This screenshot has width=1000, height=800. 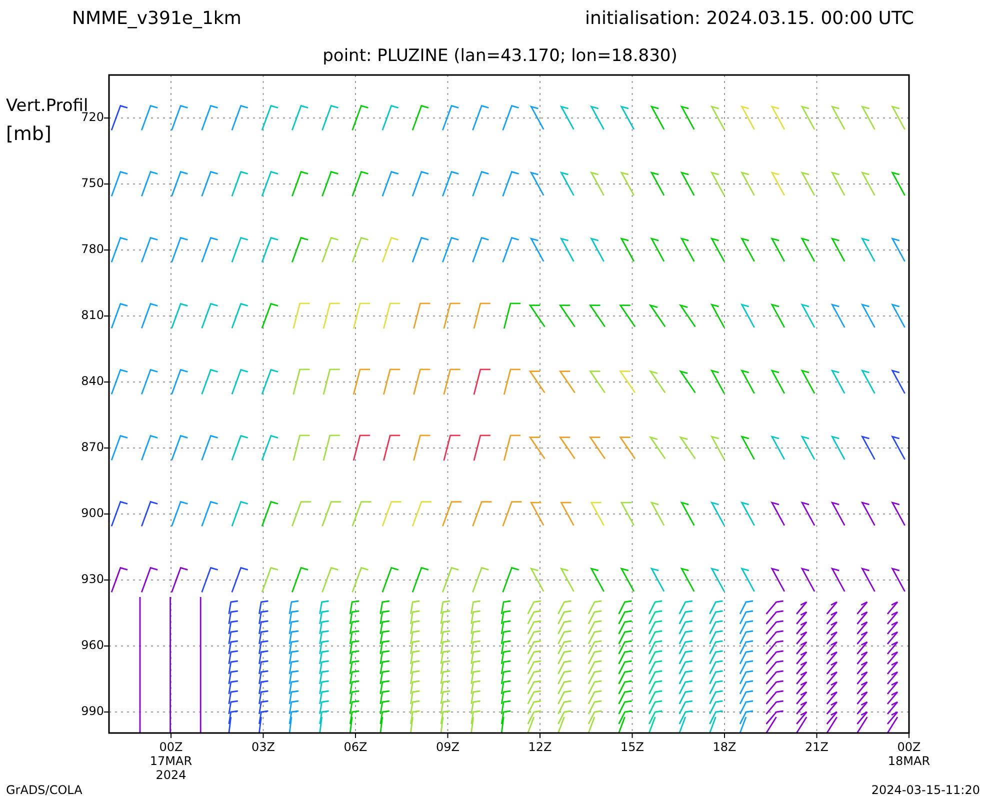 I want to click on y-tick-label: 750, so click(x=92, y=183).